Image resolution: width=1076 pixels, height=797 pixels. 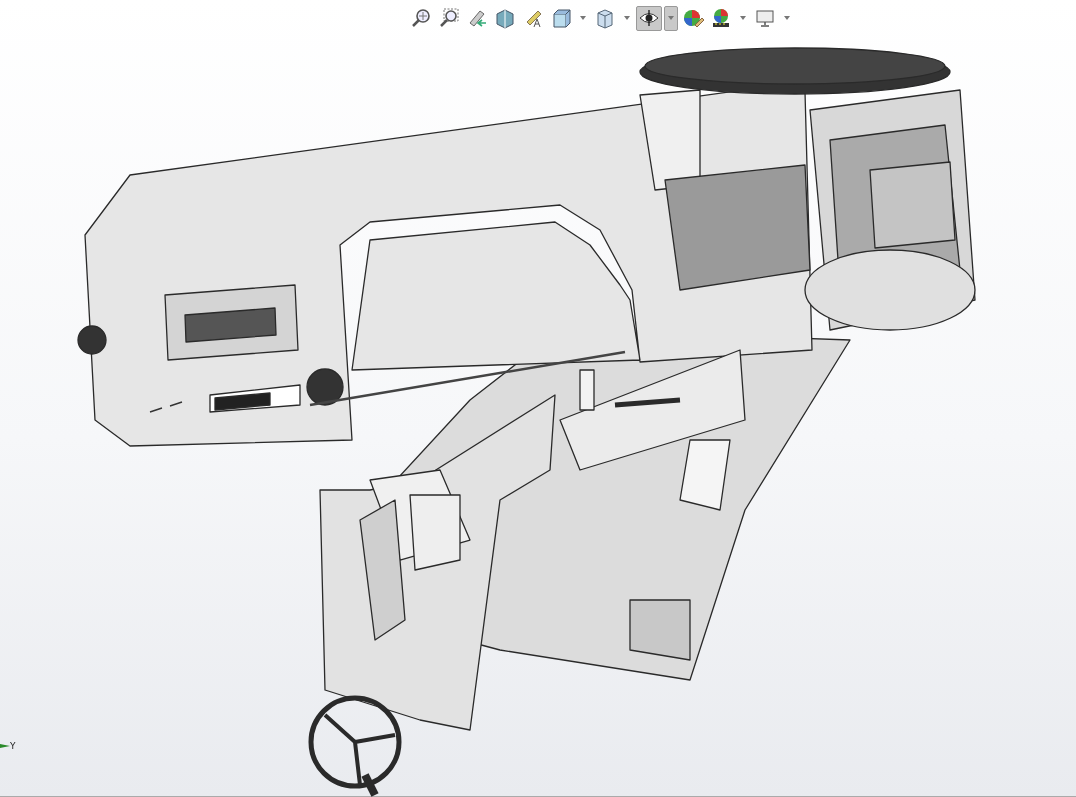 I want to click on scene-ball-icon, so click(x=721, y=18).